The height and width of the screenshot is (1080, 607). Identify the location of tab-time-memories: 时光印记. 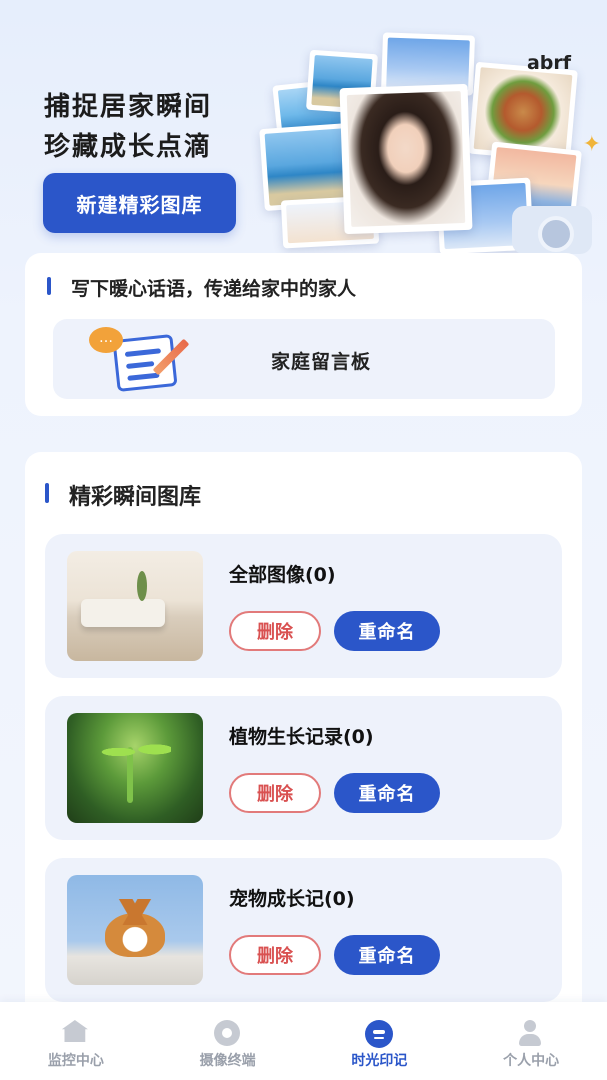
(380, 1041).